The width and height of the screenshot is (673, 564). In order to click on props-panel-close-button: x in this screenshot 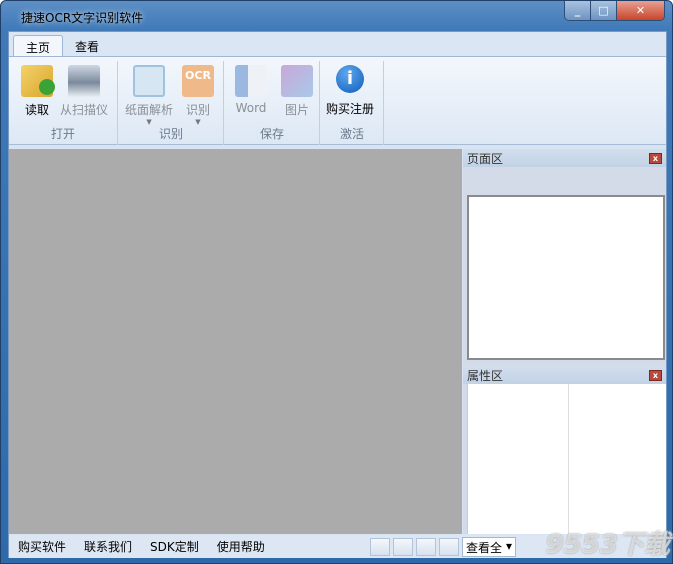, I will do `click(655, 375)`.